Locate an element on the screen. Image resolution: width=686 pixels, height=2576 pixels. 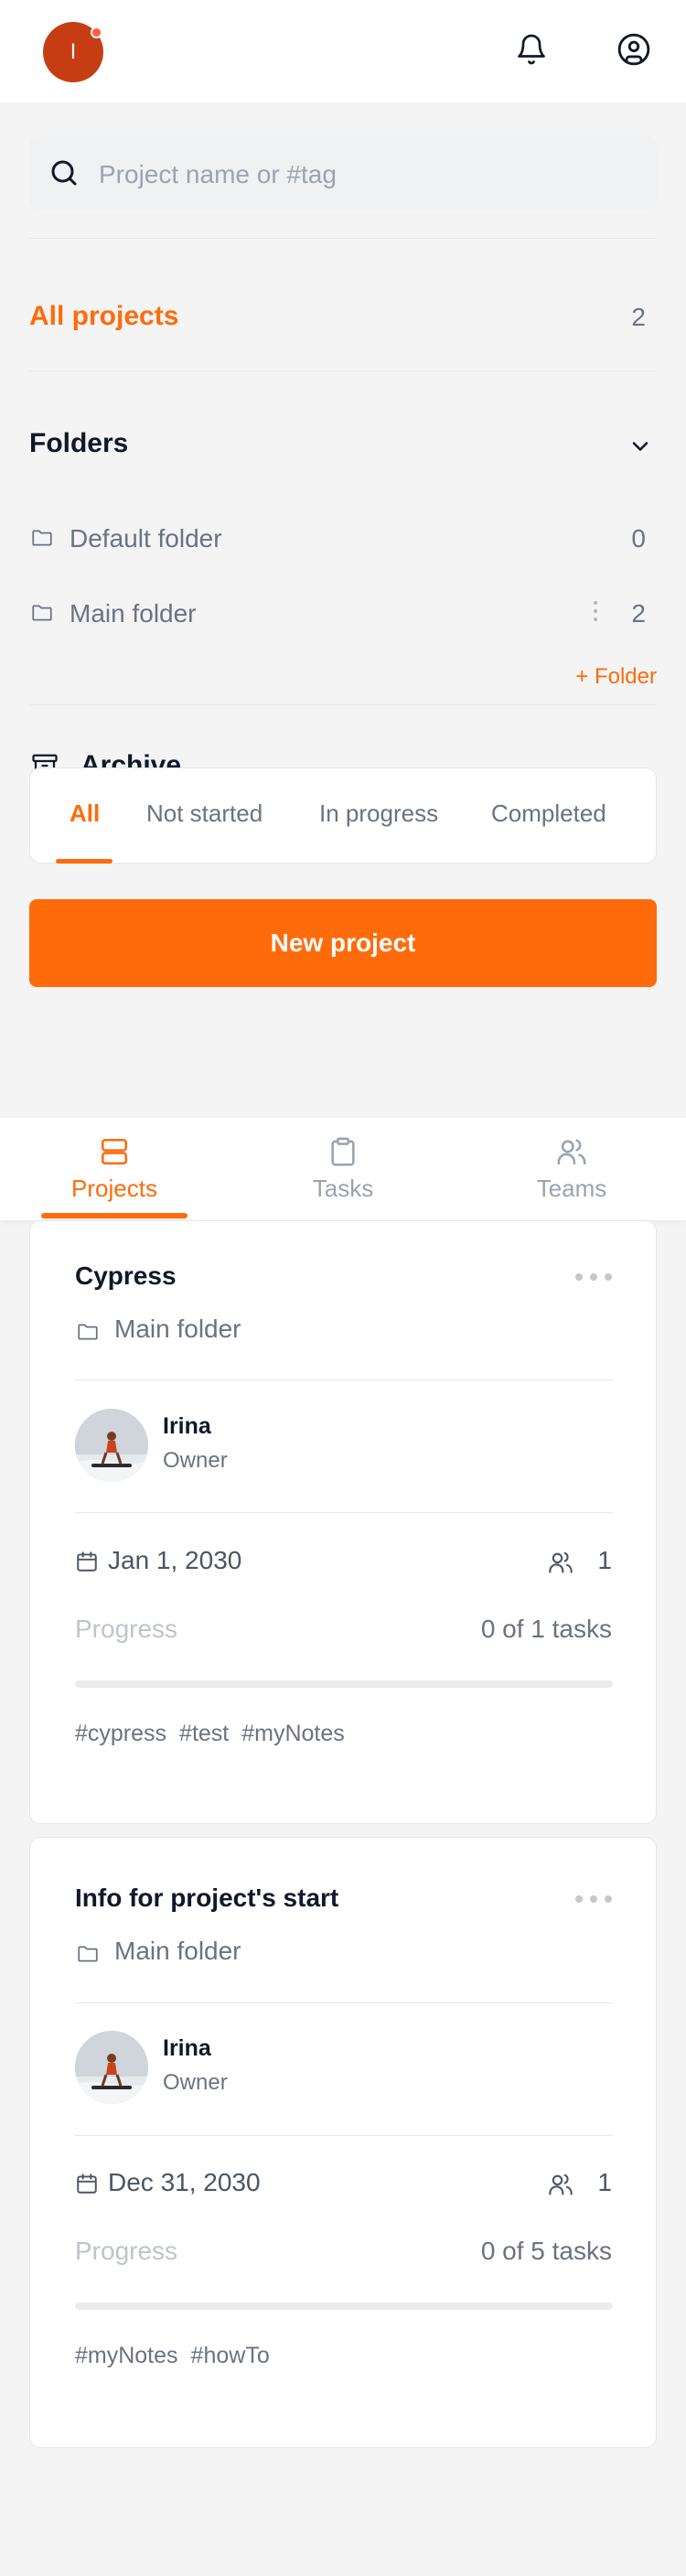
folder-count: 0 is located at coordinates (638, 538).